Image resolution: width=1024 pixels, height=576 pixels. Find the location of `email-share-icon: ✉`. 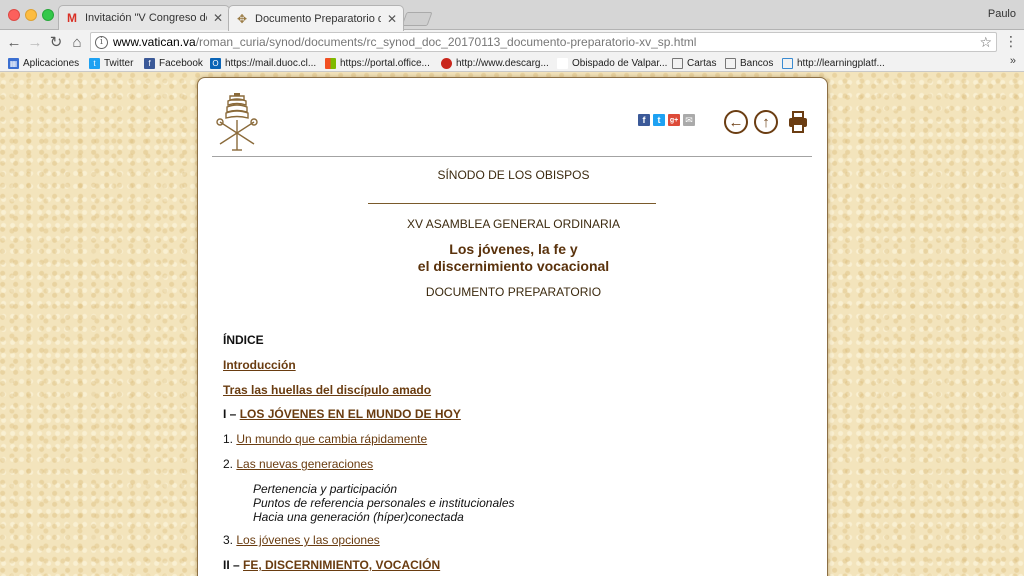

email-share-icon: ✉ is located at coordinates (689, 120).